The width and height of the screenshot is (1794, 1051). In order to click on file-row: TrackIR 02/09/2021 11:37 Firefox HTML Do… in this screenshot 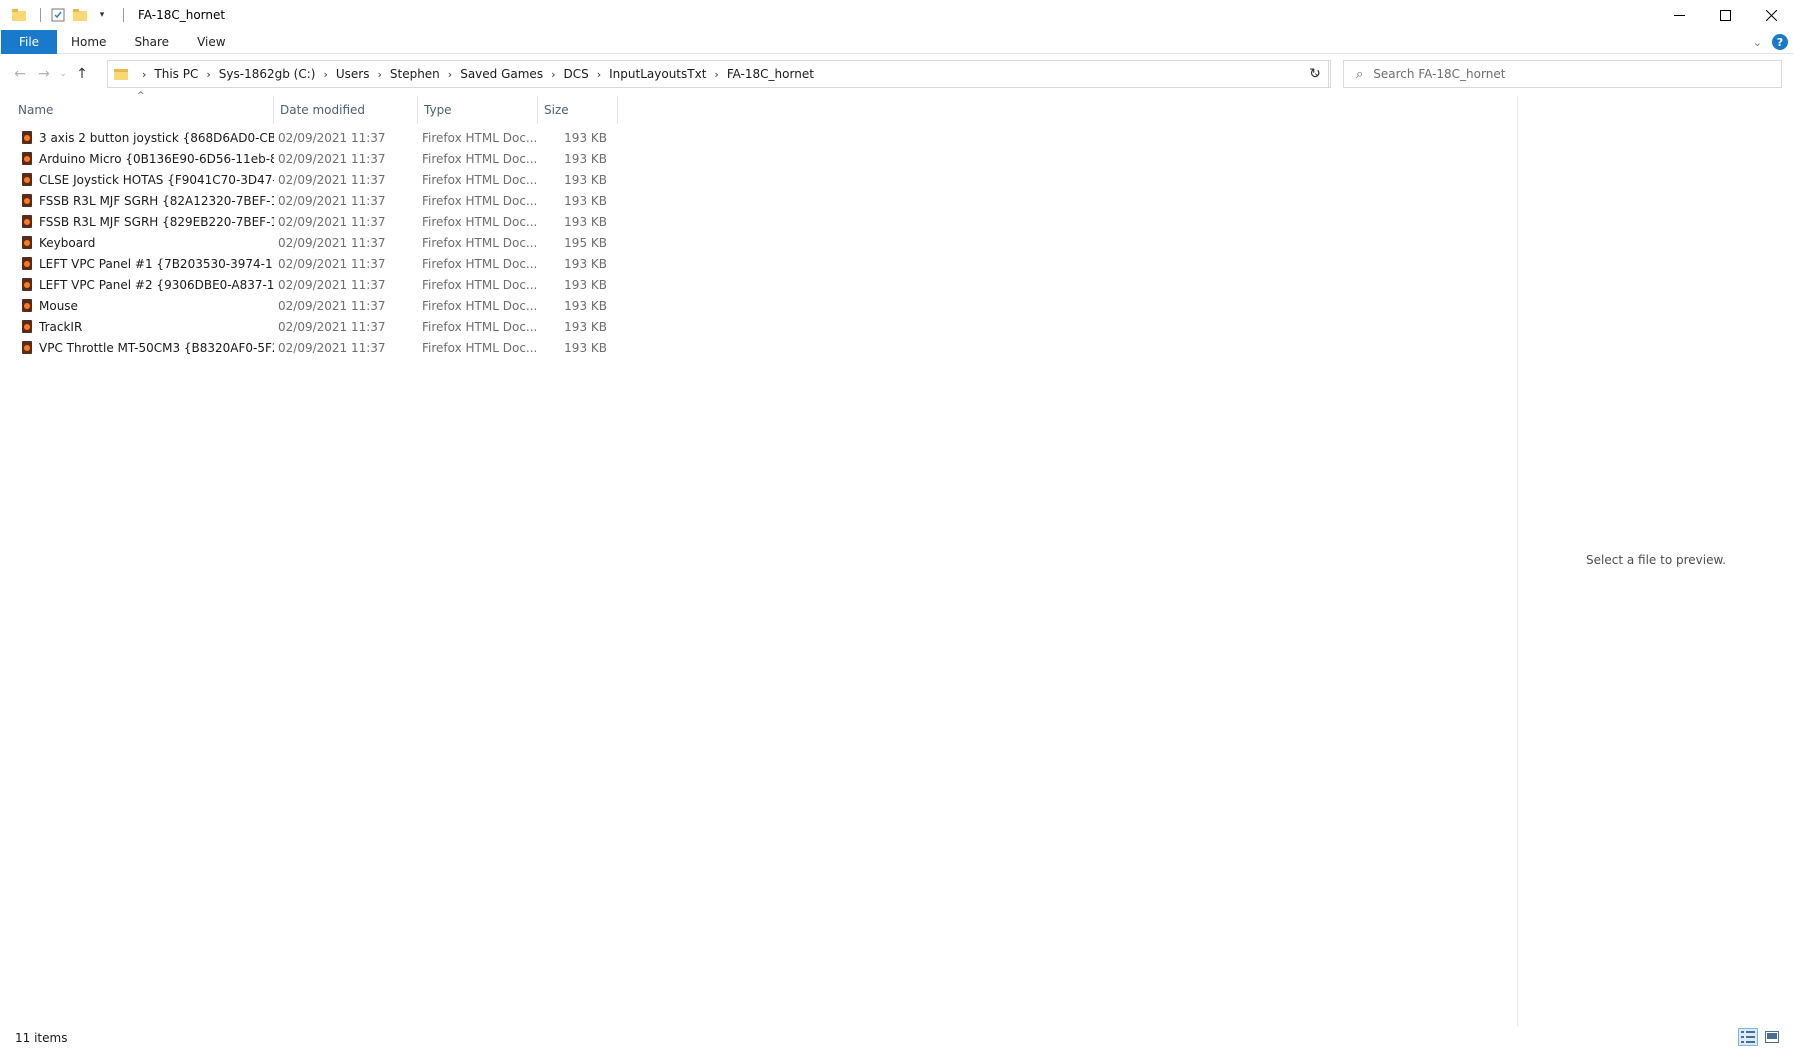, I will do `click(305, 326)`.